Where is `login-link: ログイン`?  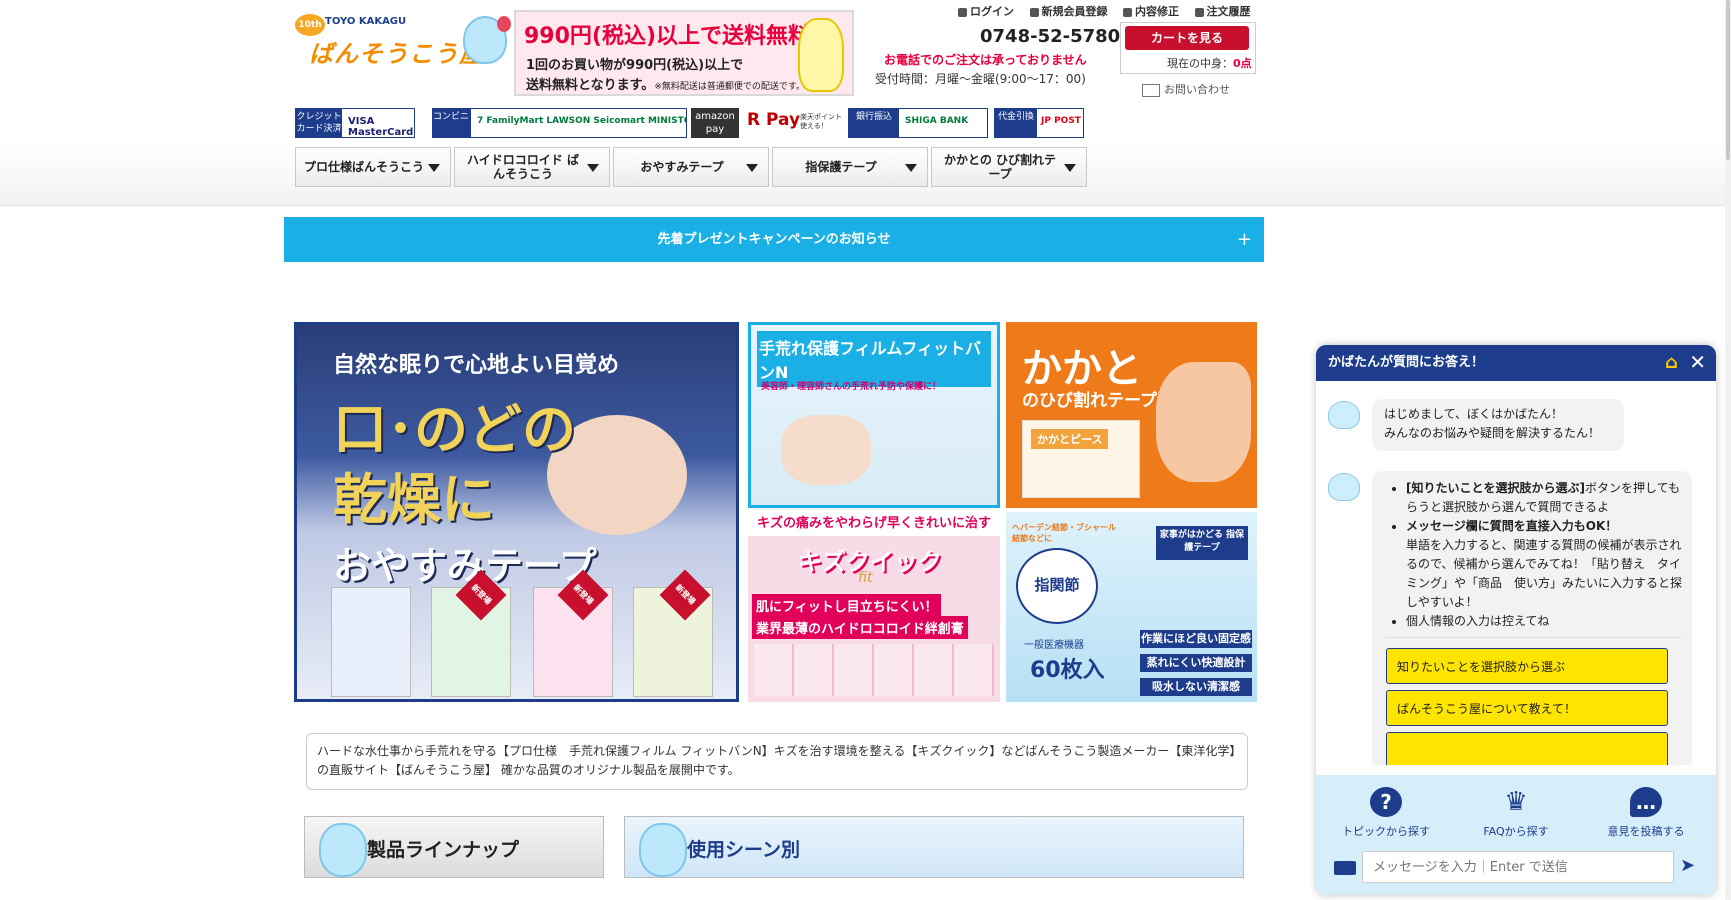 login-link: ログイン is located at coordinates (986, 11).